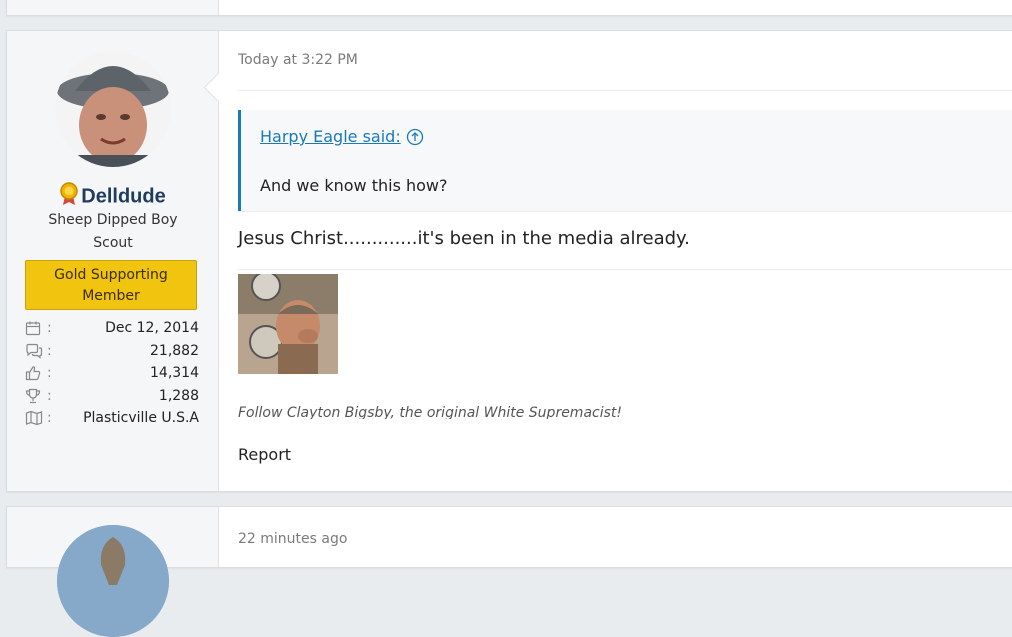 The image size is (1012, 637). What do you see at coordinates (178, 395) in the screenshot?
I see `stat-trophies-value: 1,288` at bounding box center [178, 395].